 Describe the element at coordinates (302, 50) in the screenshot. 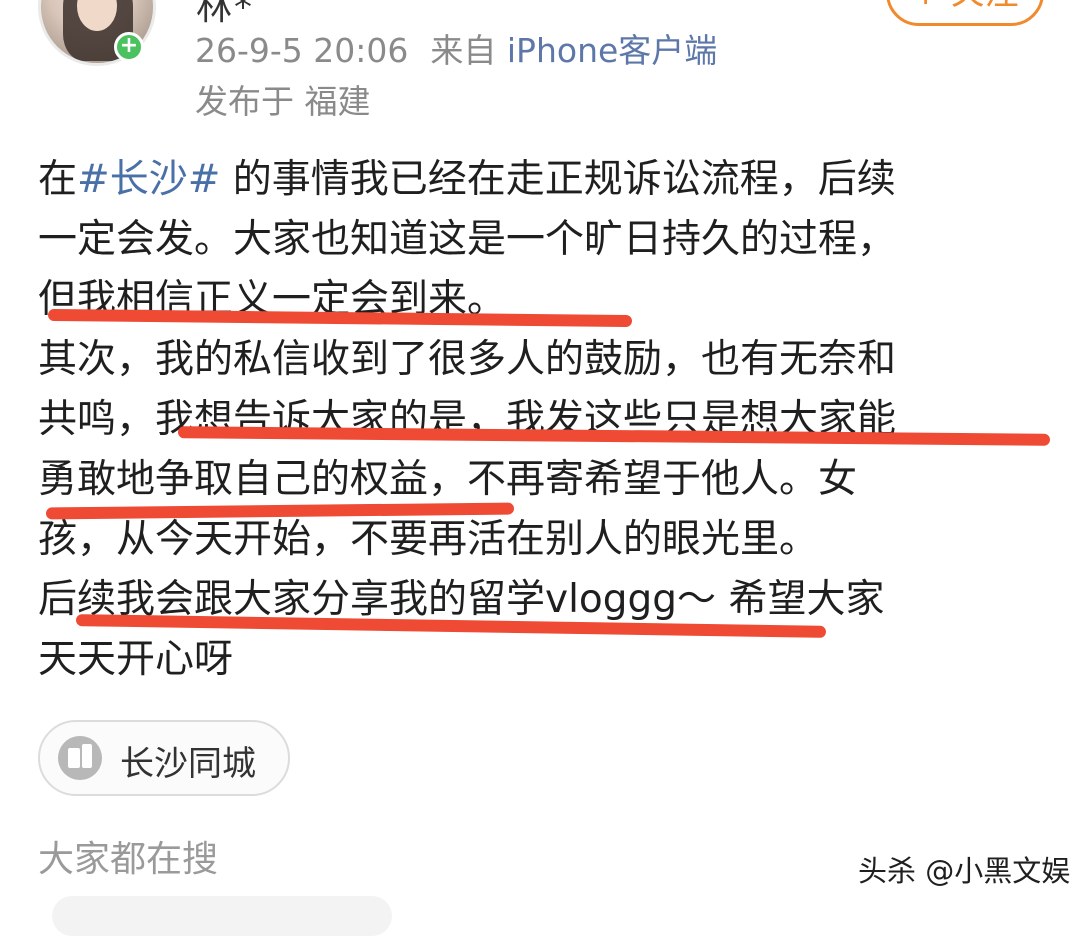

I see `post-date-time: 26-9-5 20:06` at that location.